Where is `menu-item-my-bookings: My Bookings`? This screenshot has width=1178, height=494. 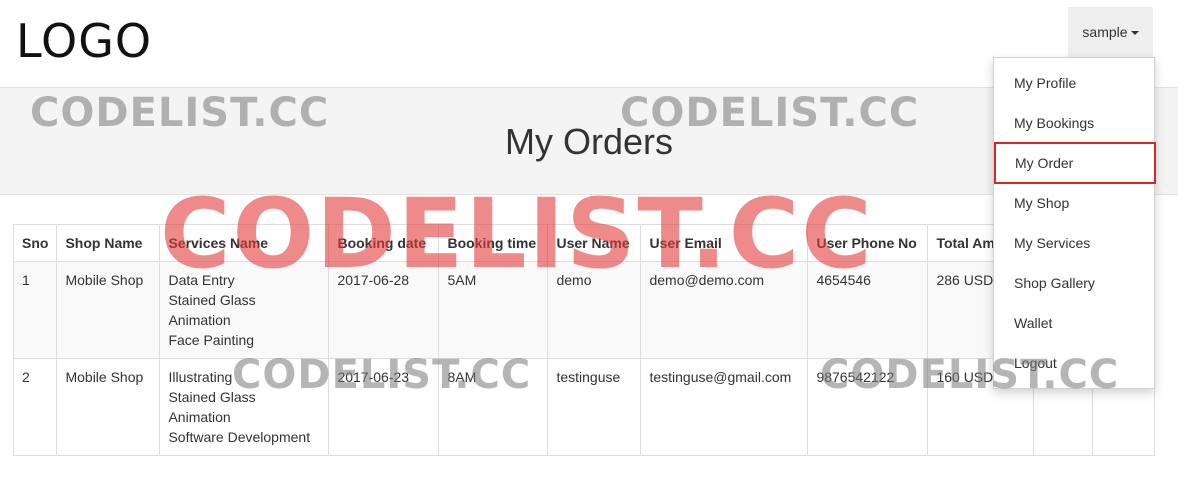
menu-item-my-bookings: My Bookings is located at coordinates (1074, 123).